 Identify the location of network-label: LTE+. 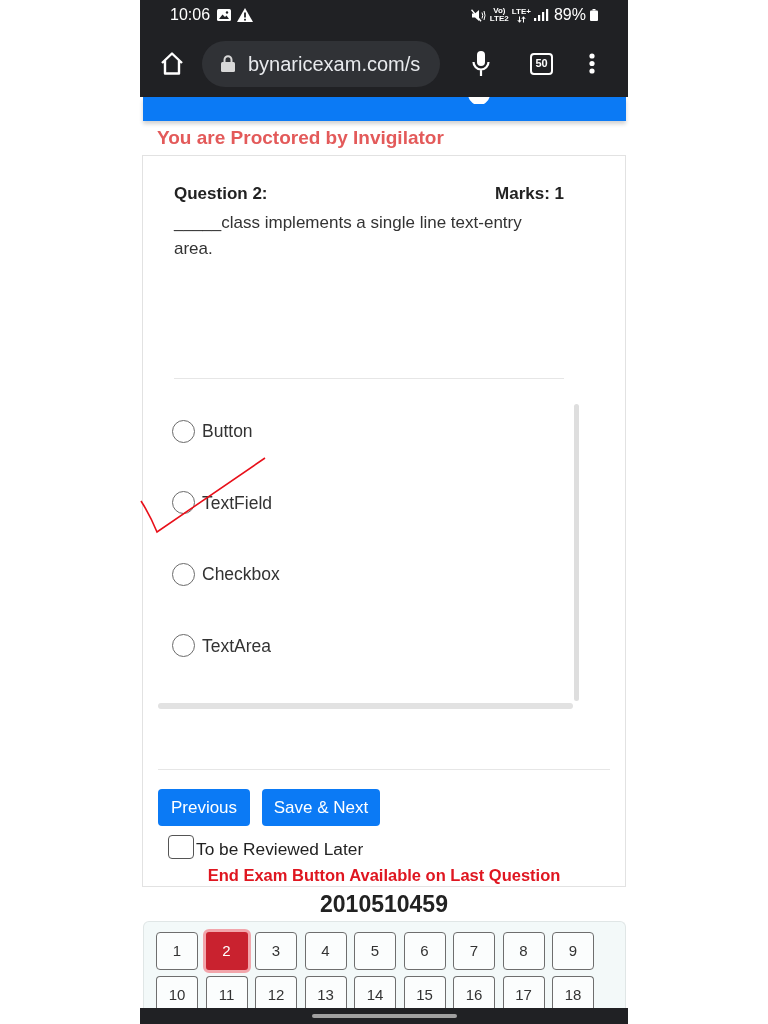
(521, 11).